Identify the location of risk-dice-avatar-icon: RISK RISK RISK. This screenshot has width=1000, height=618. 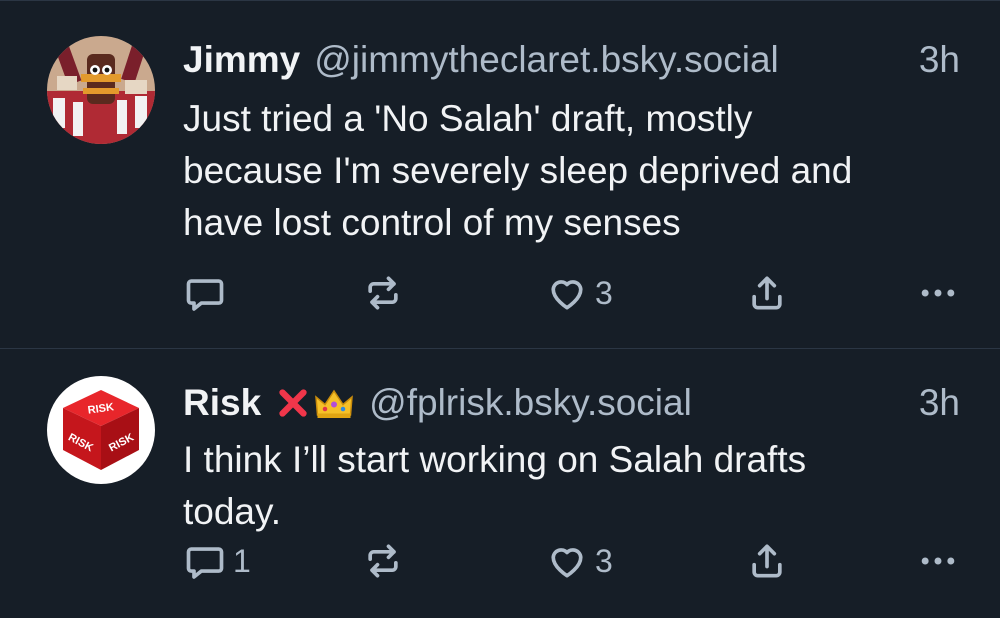
(101, 430).